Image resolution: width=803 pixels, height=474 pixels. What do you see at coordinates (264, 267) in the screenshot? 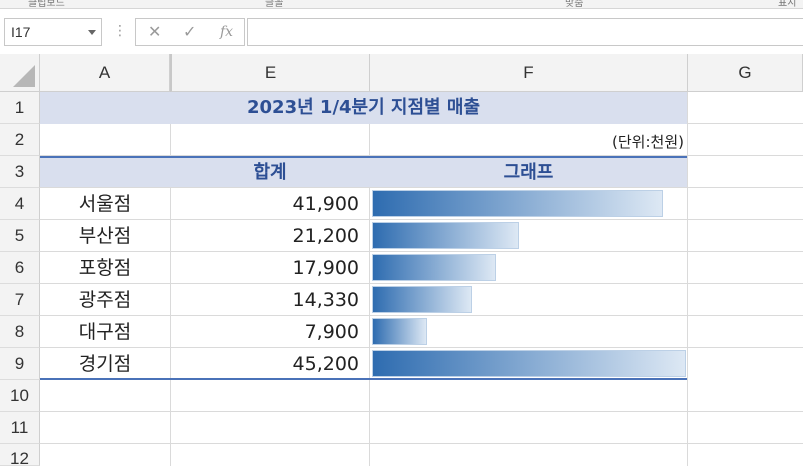
I see `total-value-cell: 17,900` at bounding box center [264, 267].